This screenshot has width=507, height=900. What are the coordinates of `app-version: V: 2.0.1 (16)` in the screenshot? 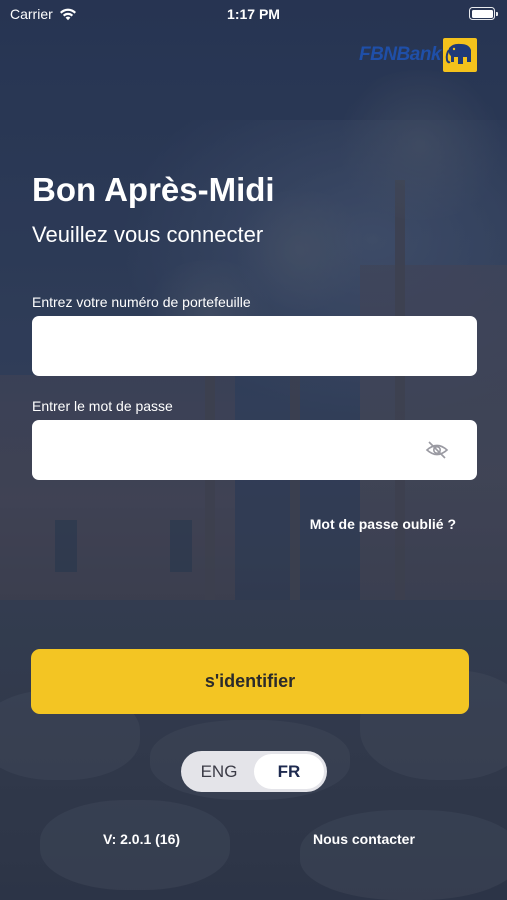 It's located at (142, 839).